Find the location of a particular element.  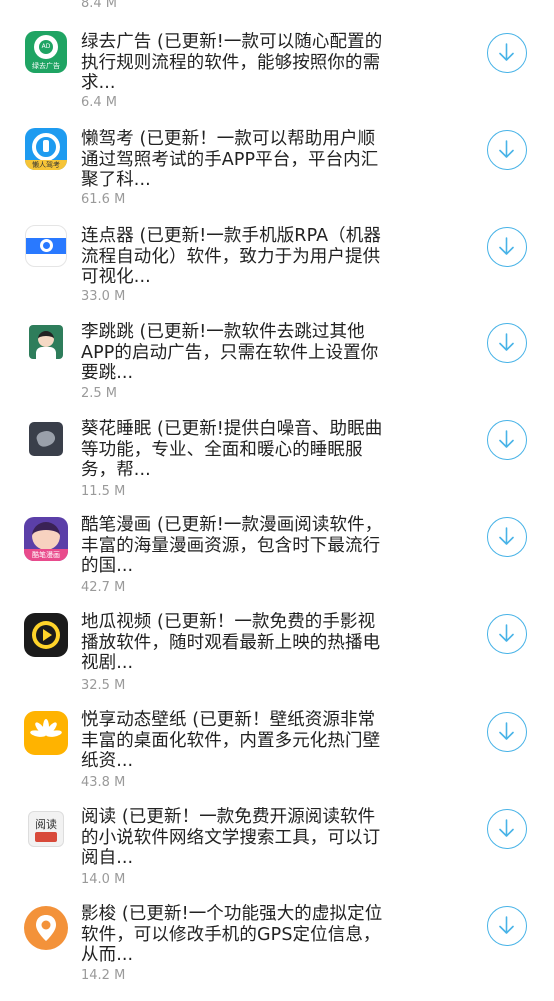

app-size: 61.6 M is located at coordinates (103, 199).